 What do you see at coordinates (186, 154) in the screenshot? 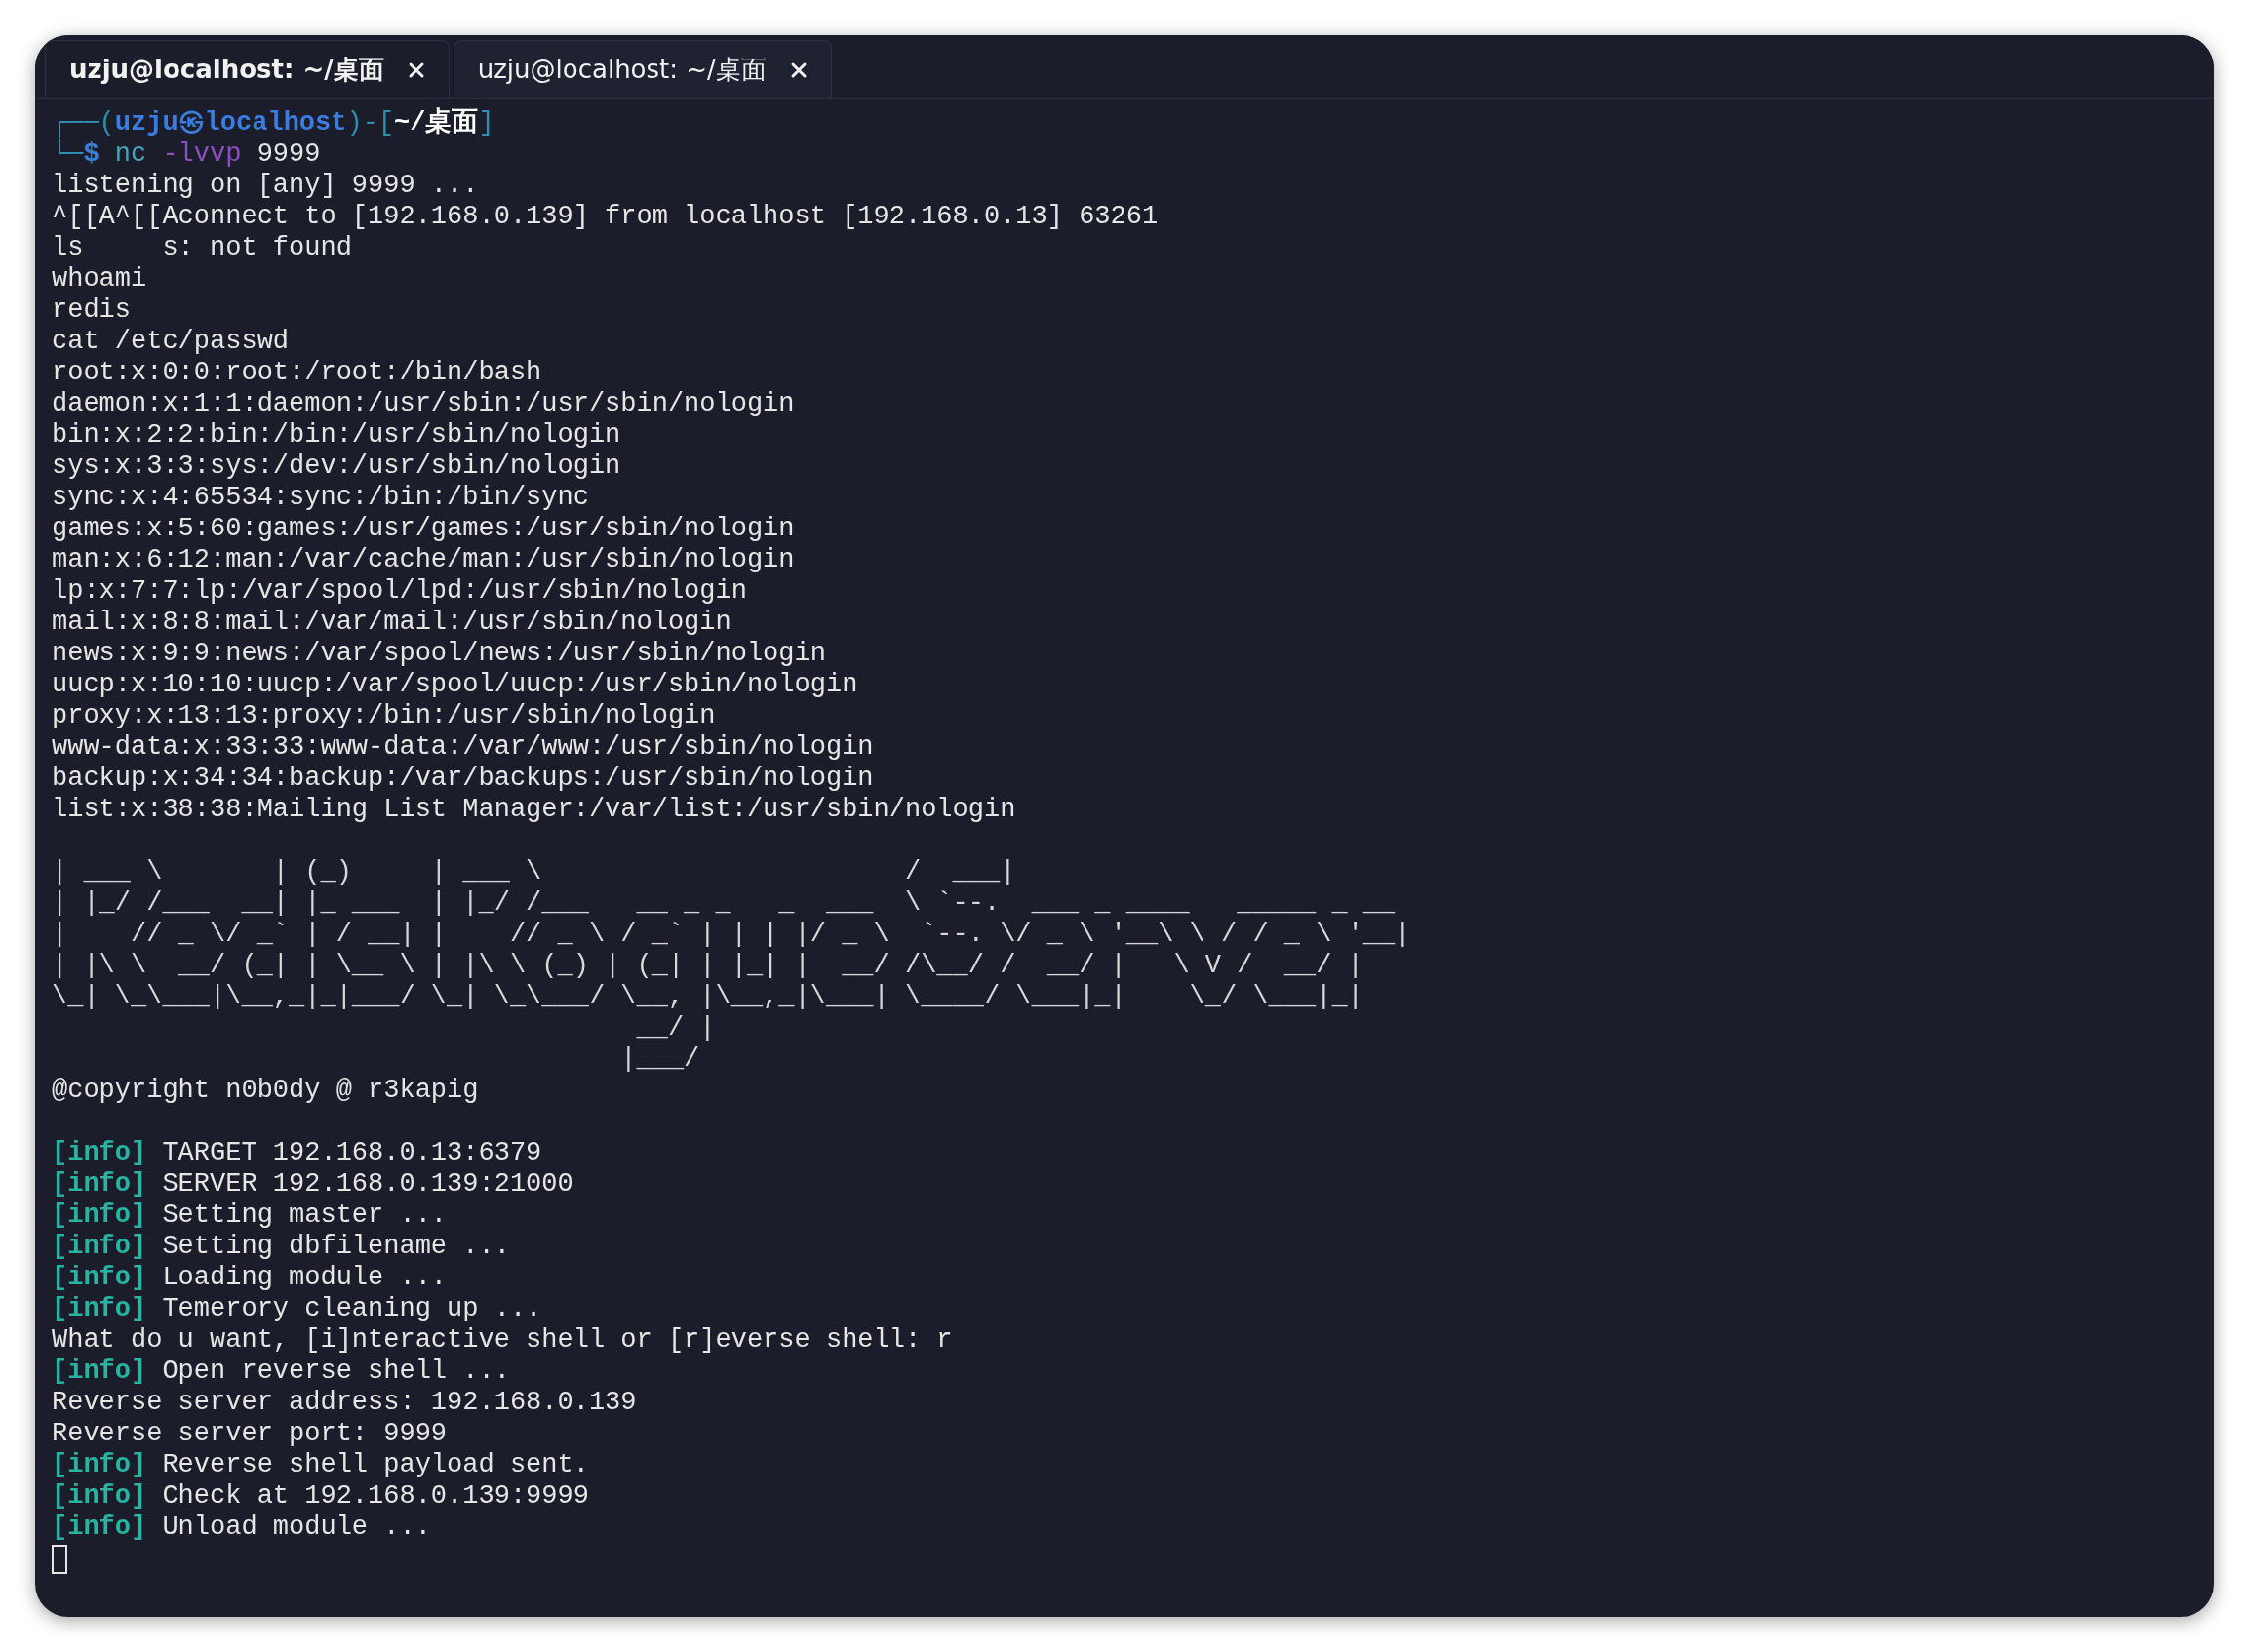
I see `prompt-line: └─$ nc -lvvp 9999` at bounding box center [186, 154].